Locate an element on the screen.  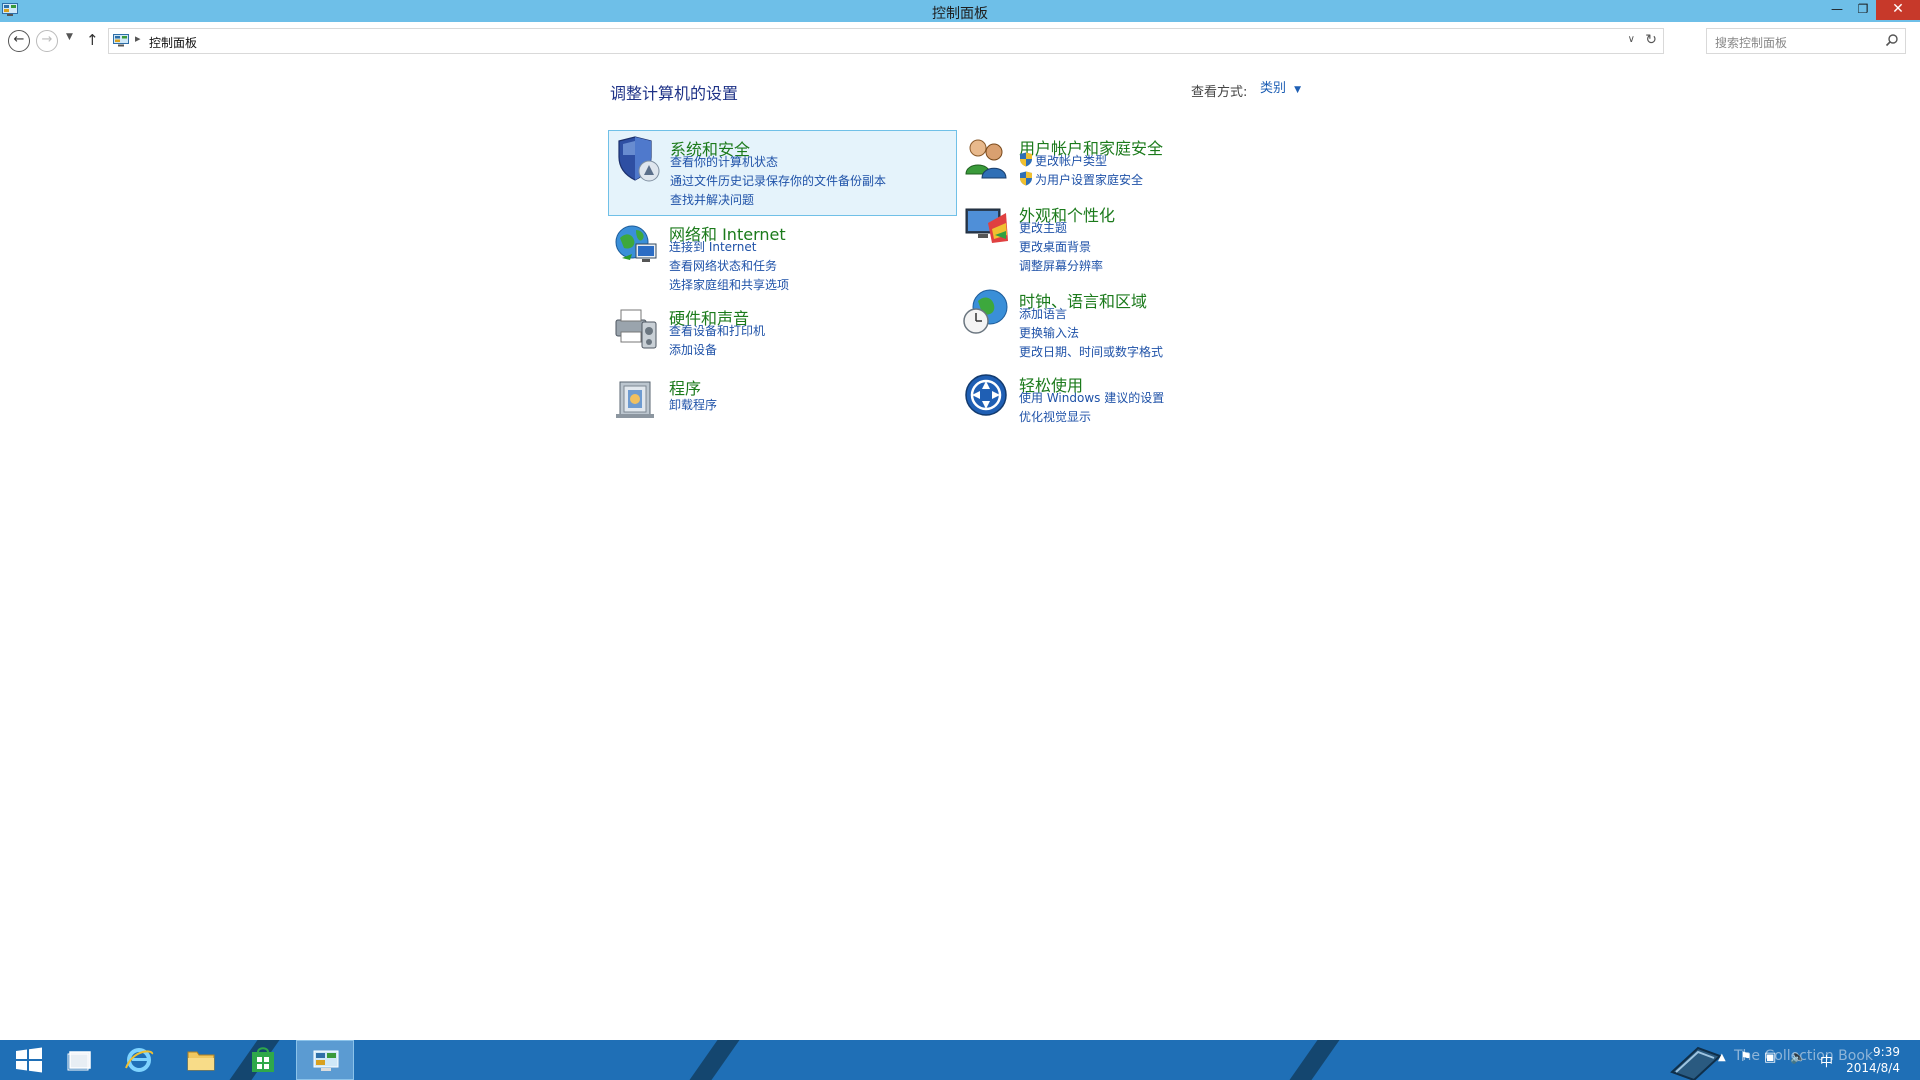
link-troubleshoot: 查找并解决问题 is located at coordinates (712, 199).